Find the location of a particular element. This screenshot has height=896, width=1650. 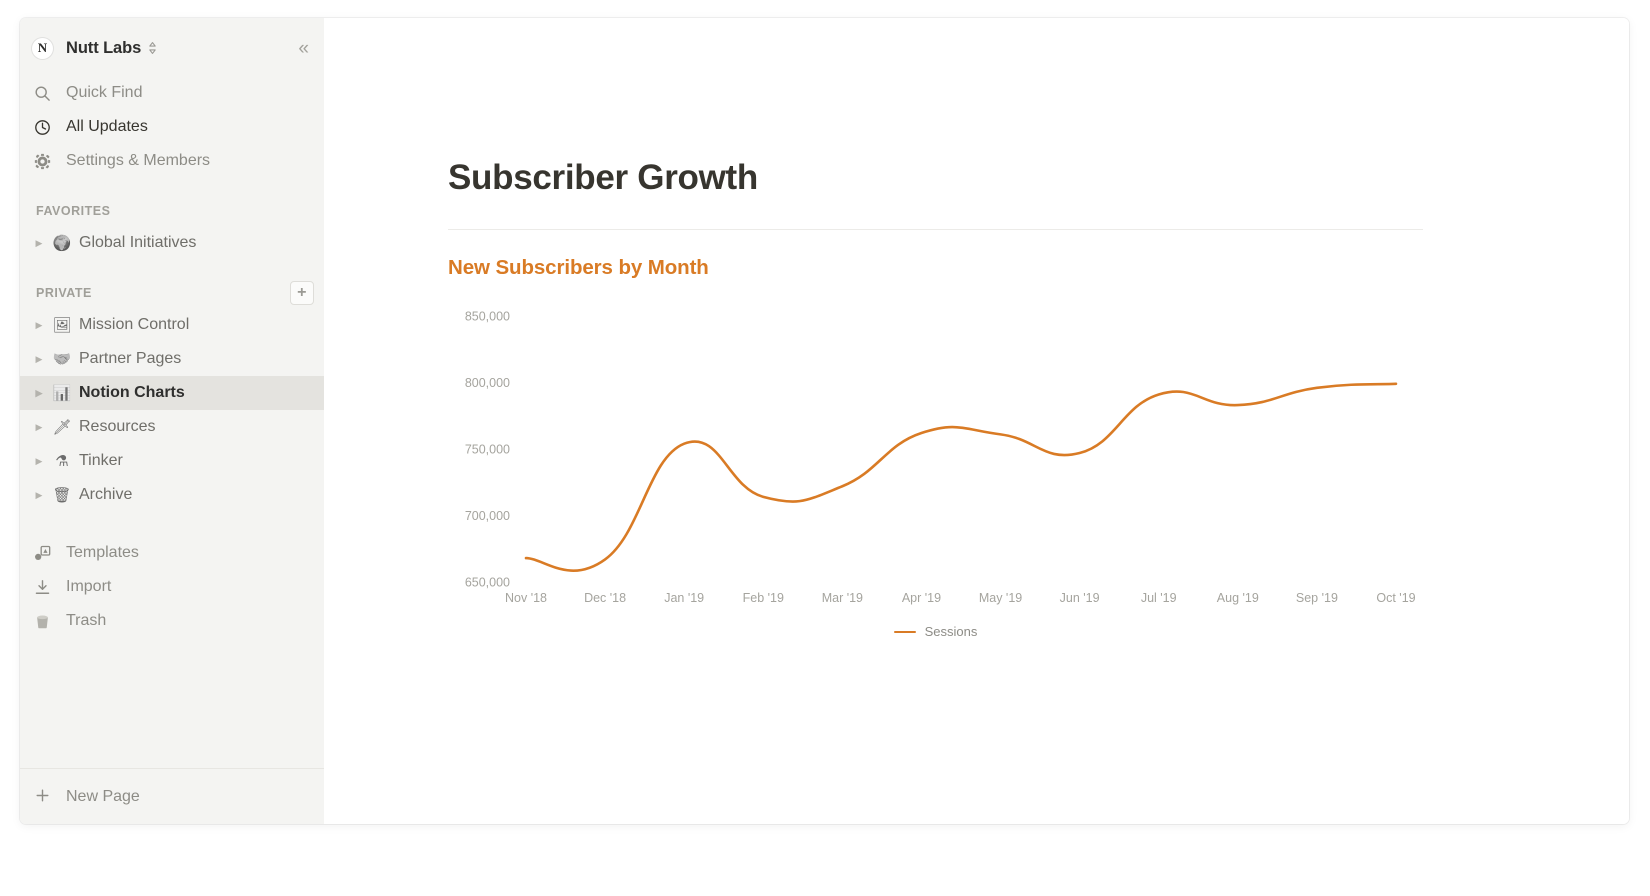

page-label: Notion Charts is located at coordinates (132, 392).